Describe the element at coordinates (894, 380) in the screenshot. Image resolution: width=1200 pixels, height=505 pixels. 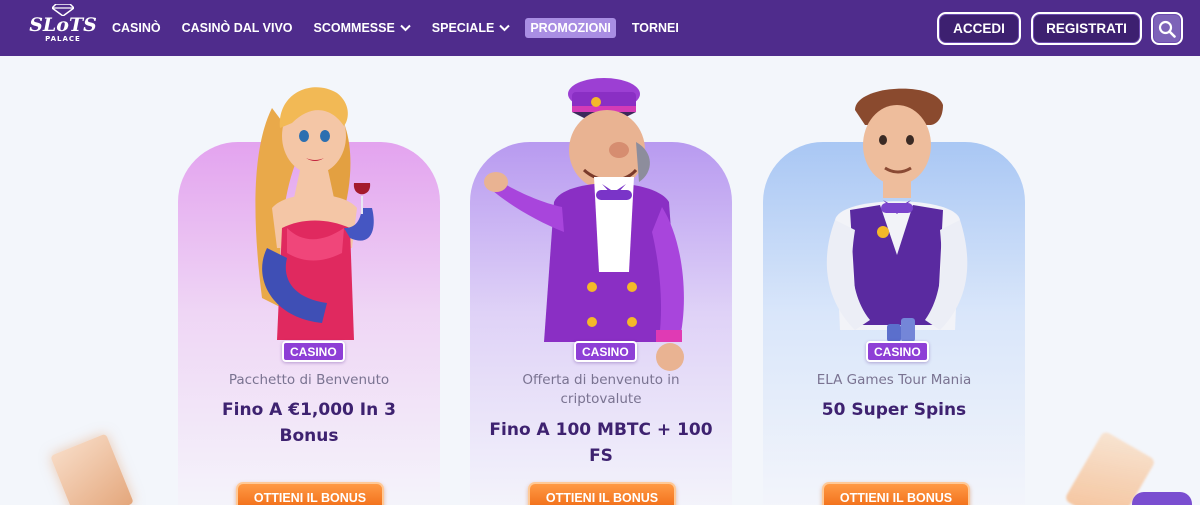
I see `promo-subtitle: ELA Games Tour Mania` at that location.